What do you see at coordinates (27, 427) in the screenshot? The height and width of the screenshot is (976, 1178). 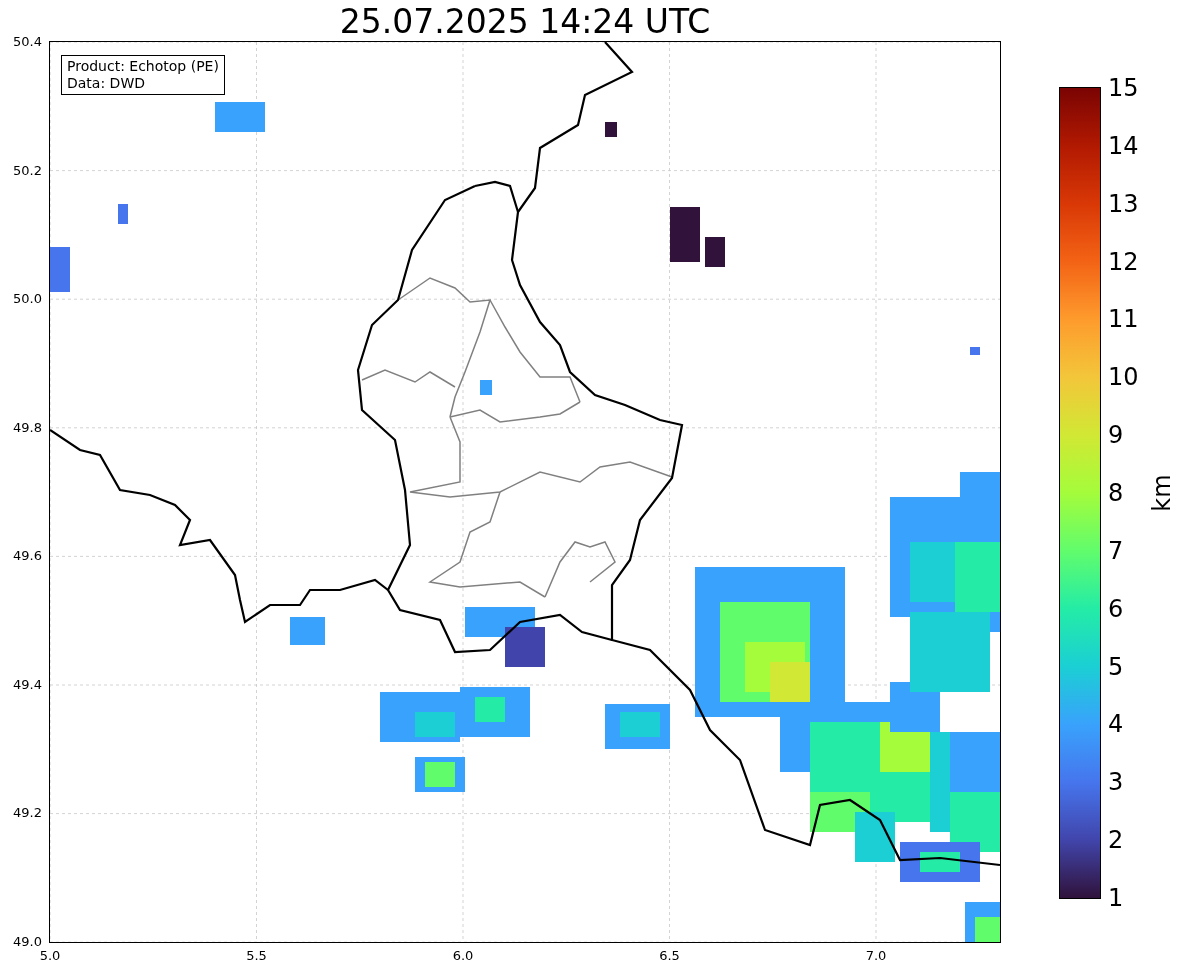 I see `y-tick-label: 49.8` at bounding box center [27, 427].